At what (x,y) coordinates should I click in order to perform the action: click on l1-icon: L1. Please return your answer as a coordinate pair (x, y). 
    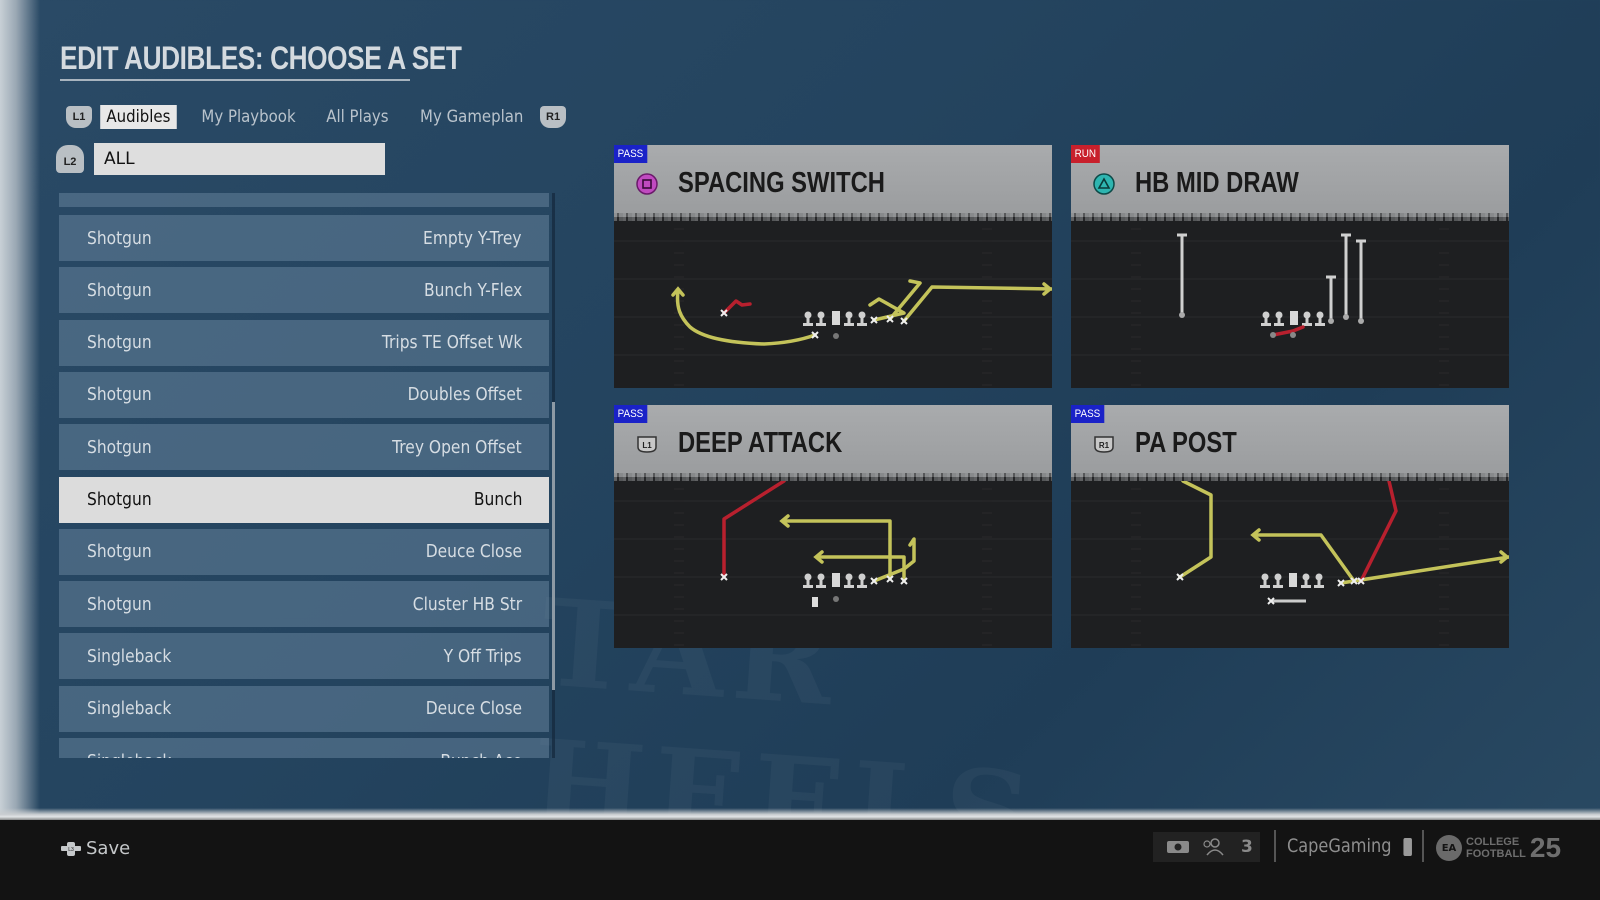
    Looking at the image, I should click on (647, 444).